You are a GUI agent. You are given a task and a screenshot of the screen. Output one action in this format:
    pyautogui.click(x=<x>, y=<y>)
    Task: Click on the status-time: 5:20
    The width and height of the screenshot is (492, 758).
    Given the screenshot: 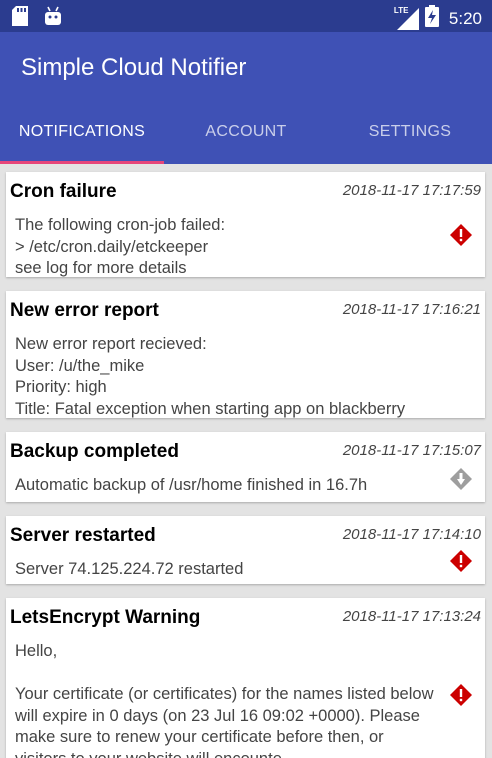 What is the action you would take?
    pyautogui.click(x=465, y=18)
    